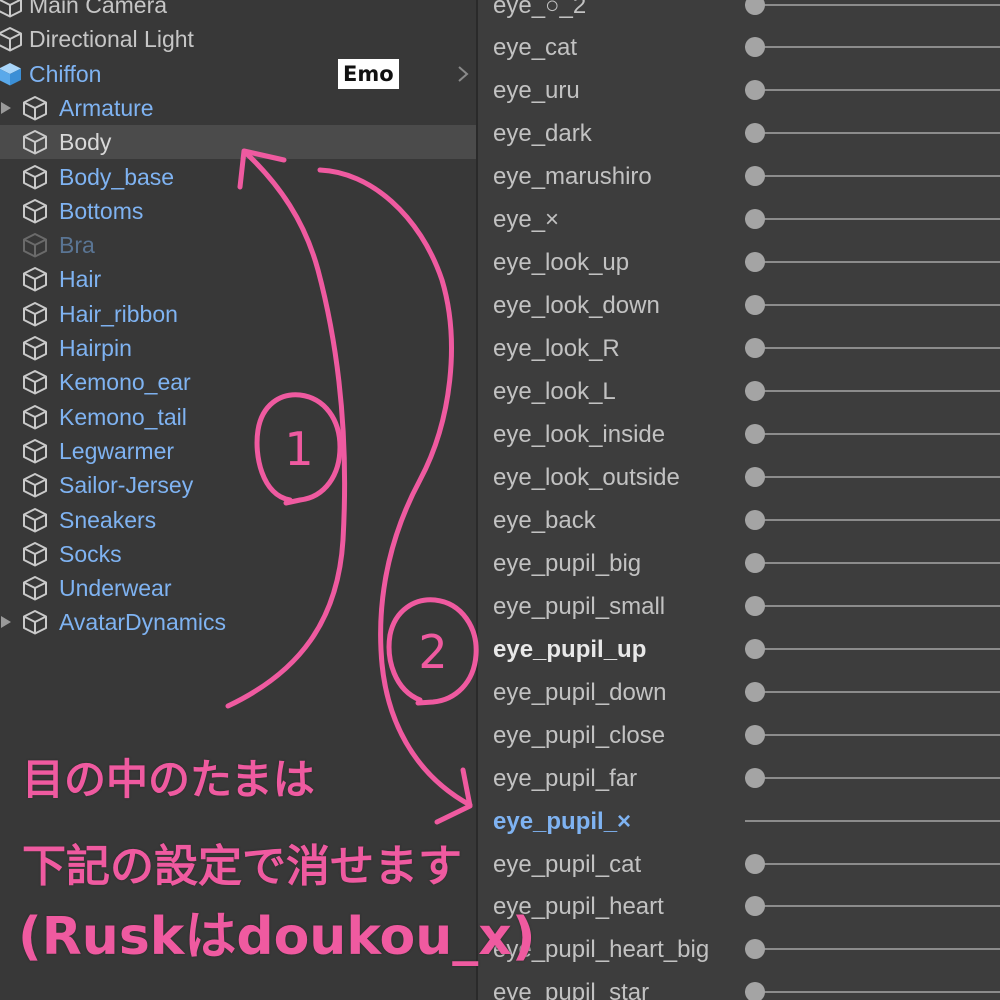 This screenshot has width=1000, height=1000. Describe the element at coordinates (238, 588) in the screenshot. I see `hierarchy-row: Underwear` at that location.